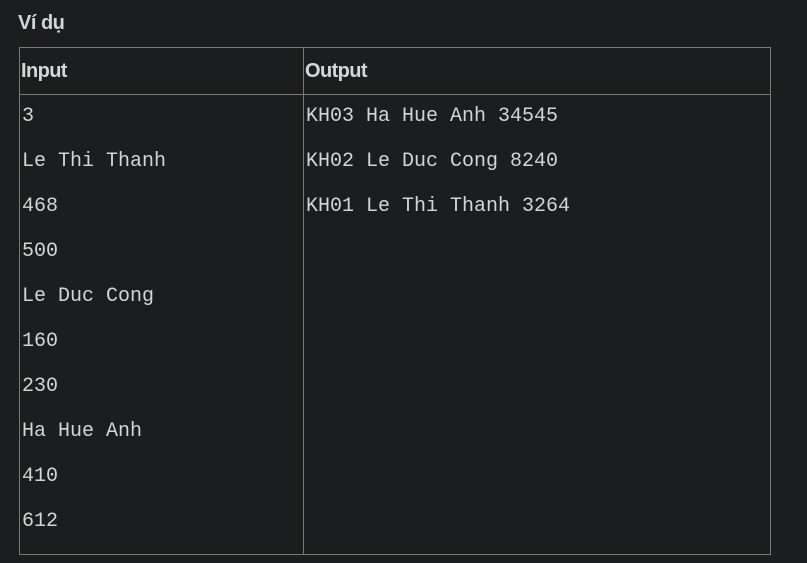  Describe the element at coordinates (537, 71) in the screenshot. I see `output-column-header: Output` at that location.